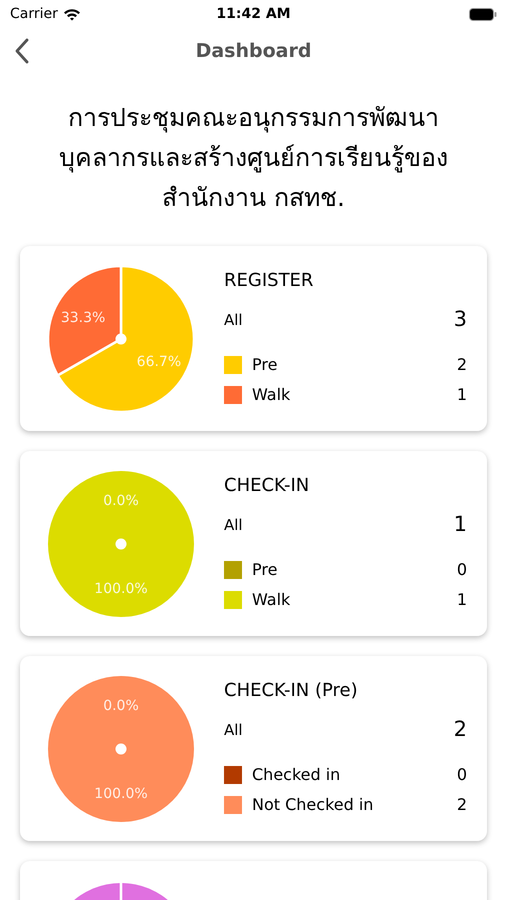 The image size is (507, 900). I want to click on slice-label: 66.7%, so click(159, 361).